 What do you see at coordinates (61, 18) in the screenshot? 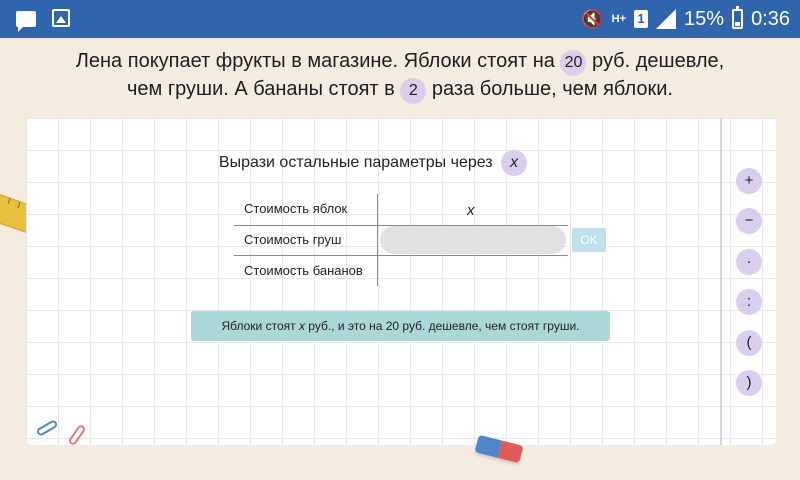
I see `image-notification-icon` at bounding box center [61, 18].